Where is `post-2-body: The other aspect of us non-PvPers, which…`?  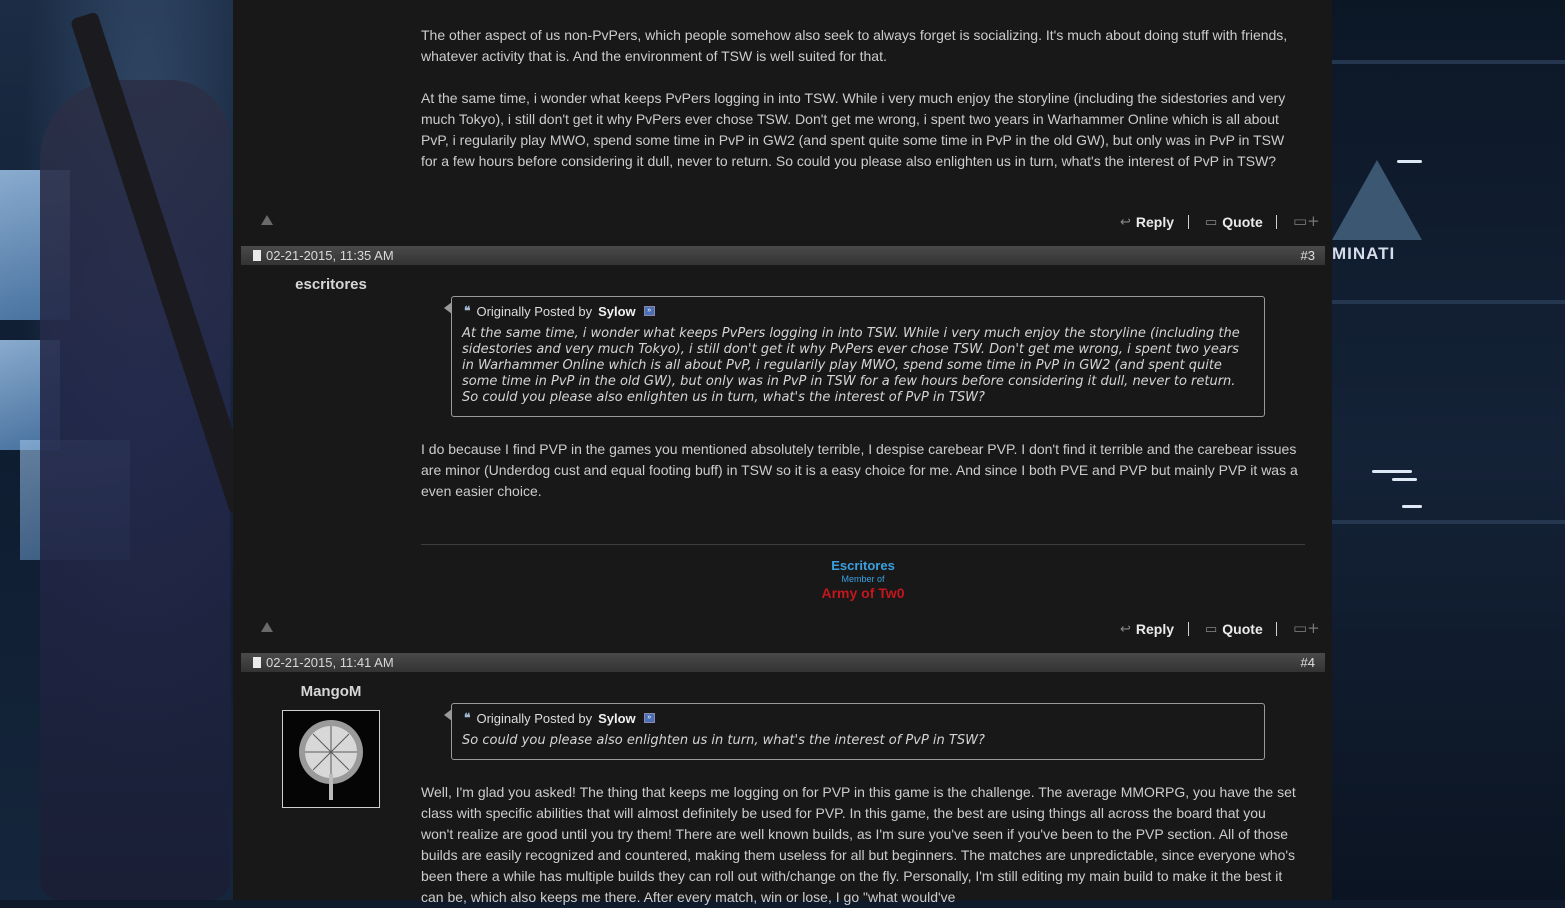 post-2-body: The other aspect of us non-PvPers, which… is located at coordinates (861, 109).